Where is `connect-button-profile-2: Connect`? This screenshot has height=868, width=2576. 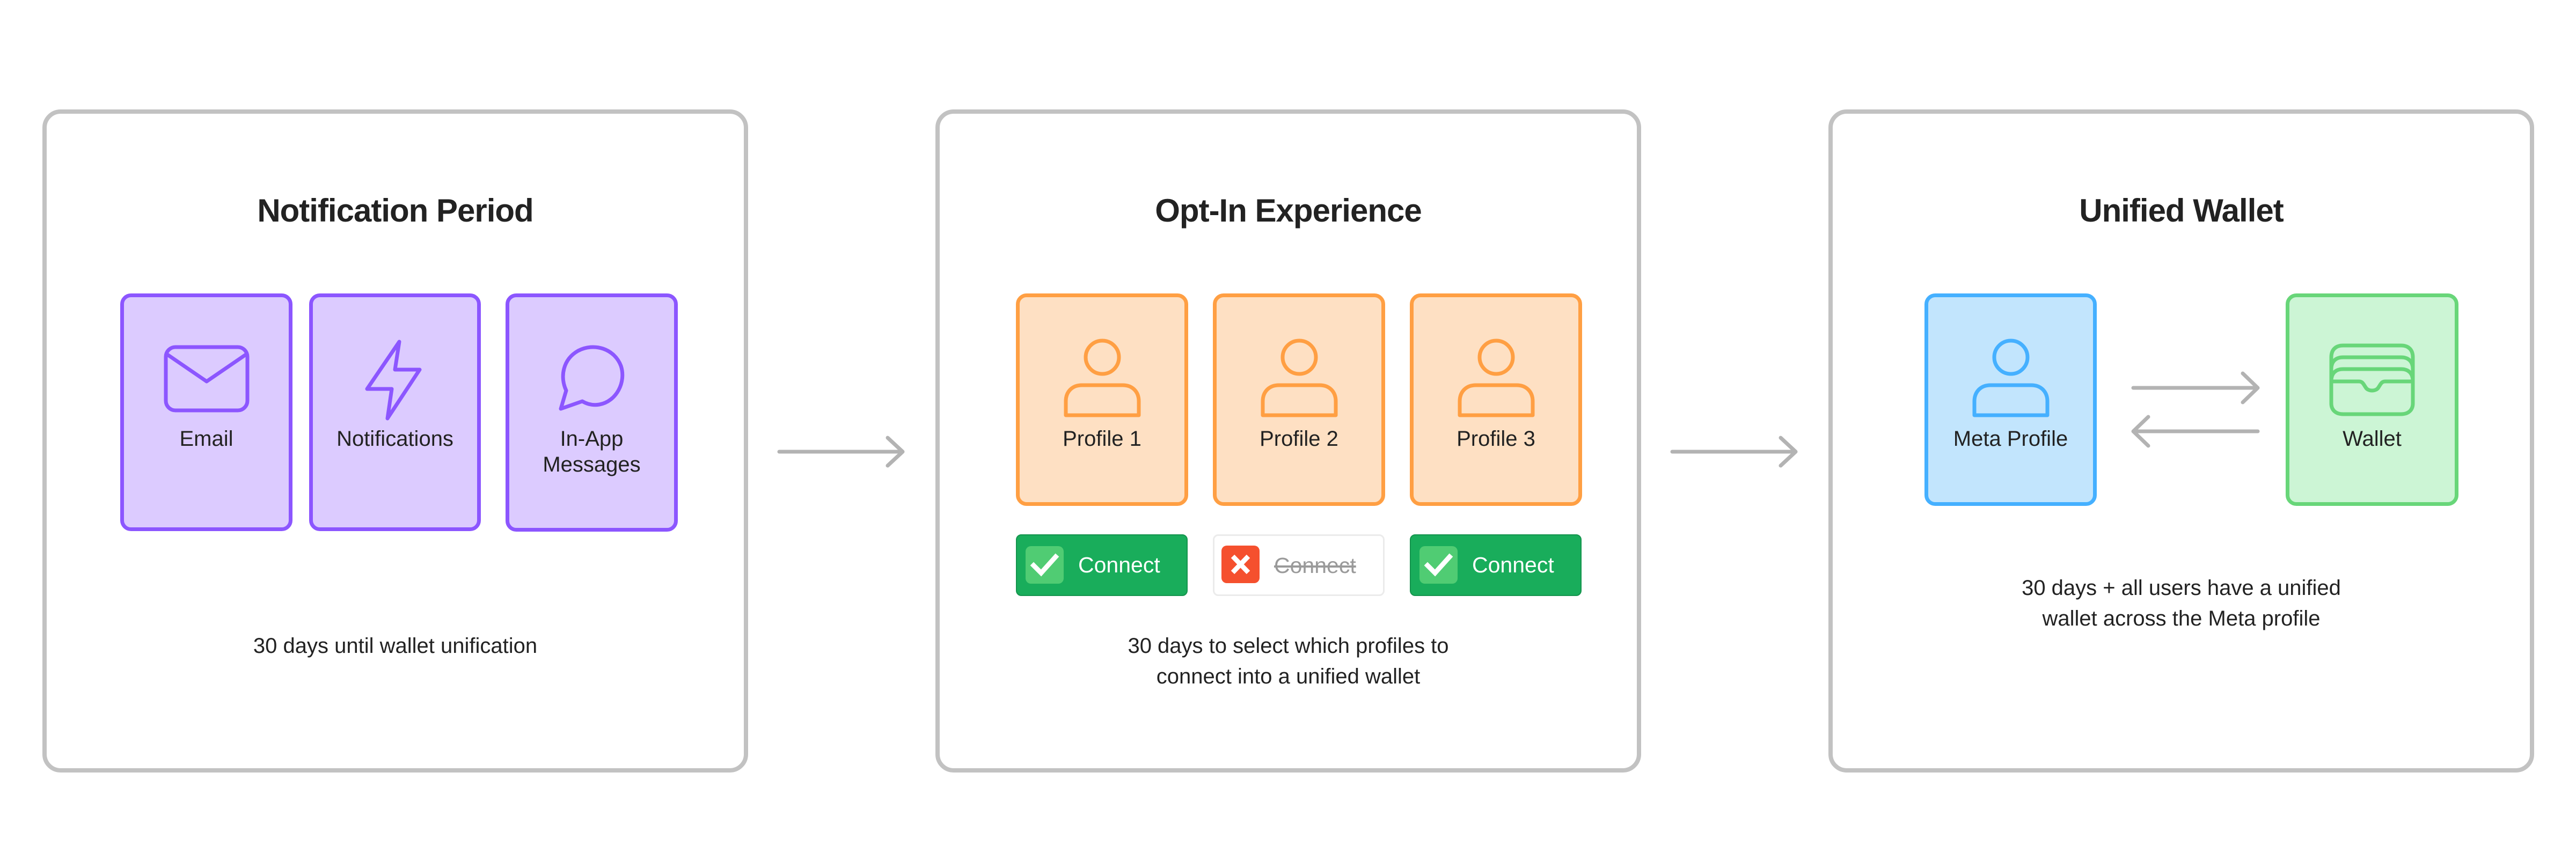
connect-button-profile-2: Connect is located at coordinates (1299, 565).